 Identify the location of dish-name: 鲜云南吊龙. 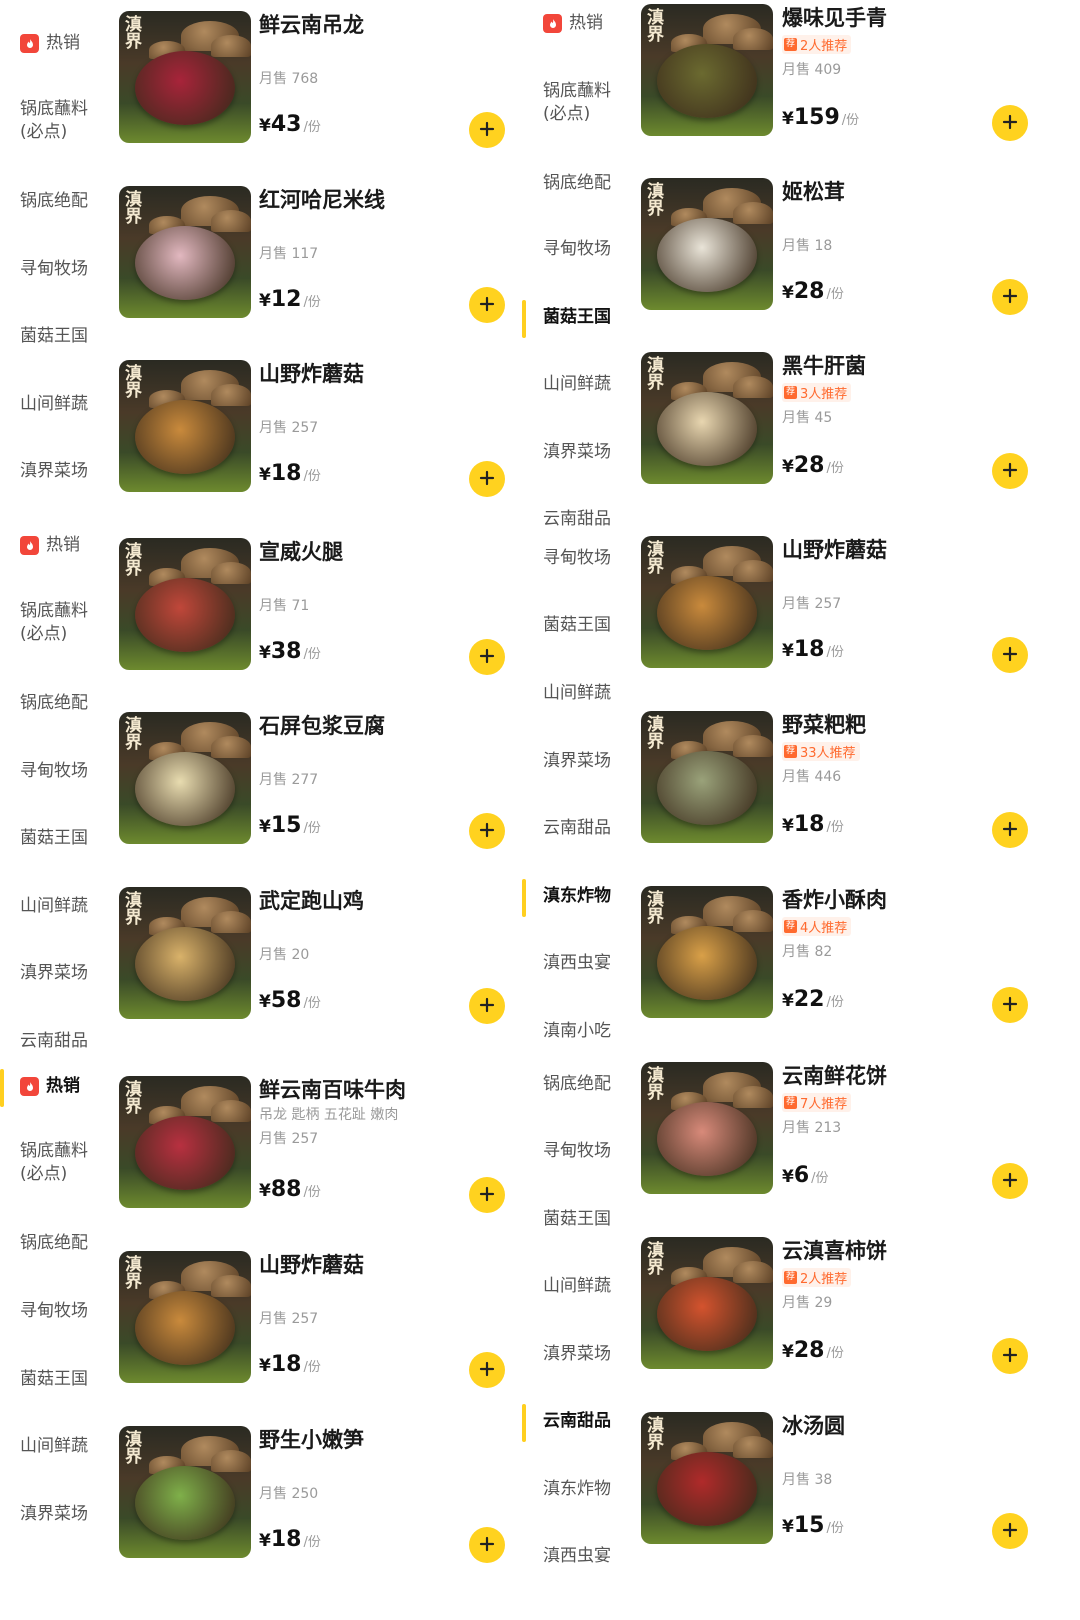
(311, 24).